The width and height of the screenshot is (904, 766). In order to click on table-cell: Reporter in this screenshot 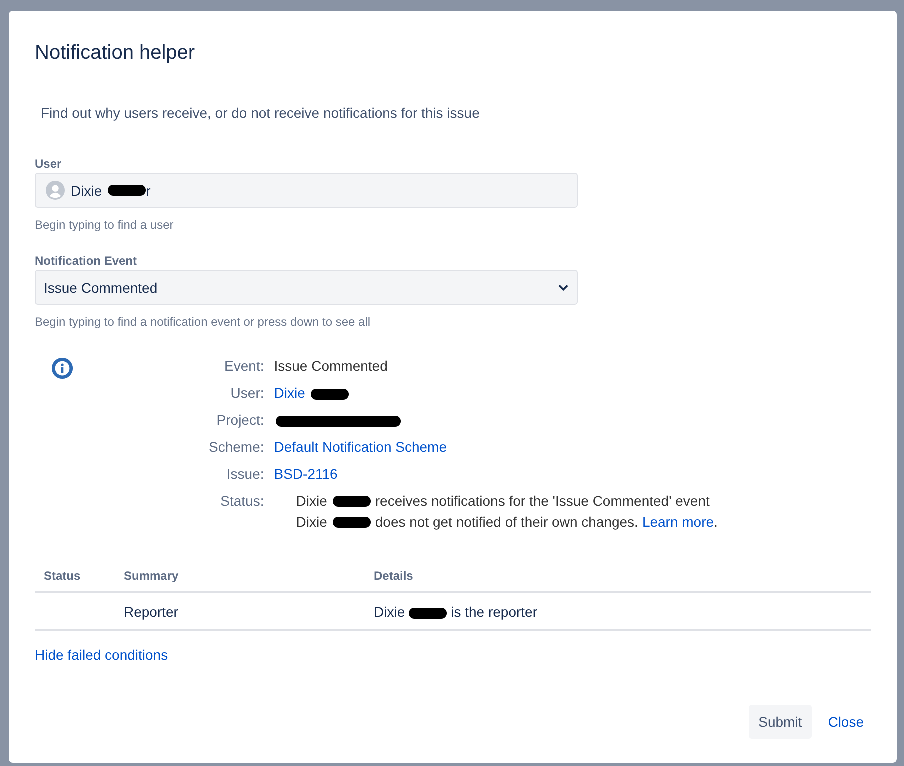, I will do `click(151, 612)`.